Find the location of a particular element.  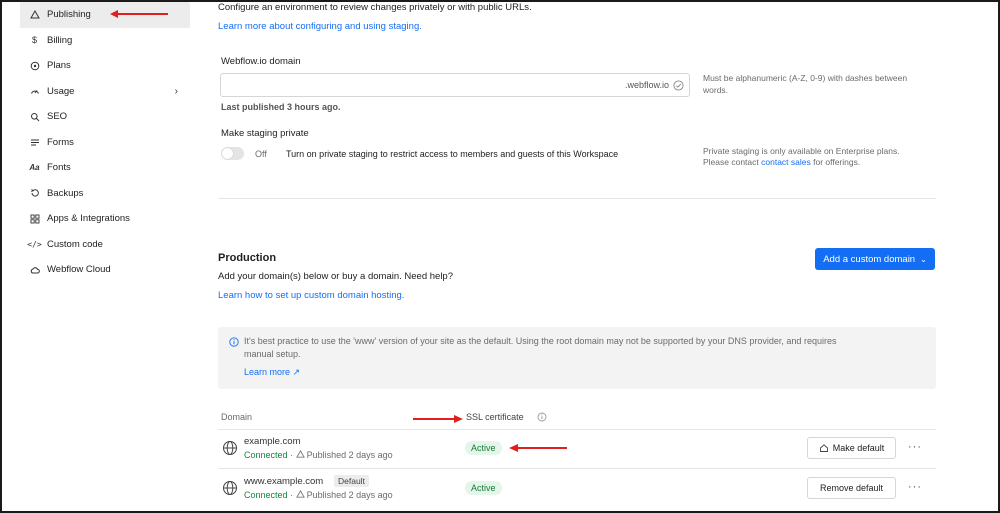

sidebar-item-label: Fonts is located at coordinates (59, 168).